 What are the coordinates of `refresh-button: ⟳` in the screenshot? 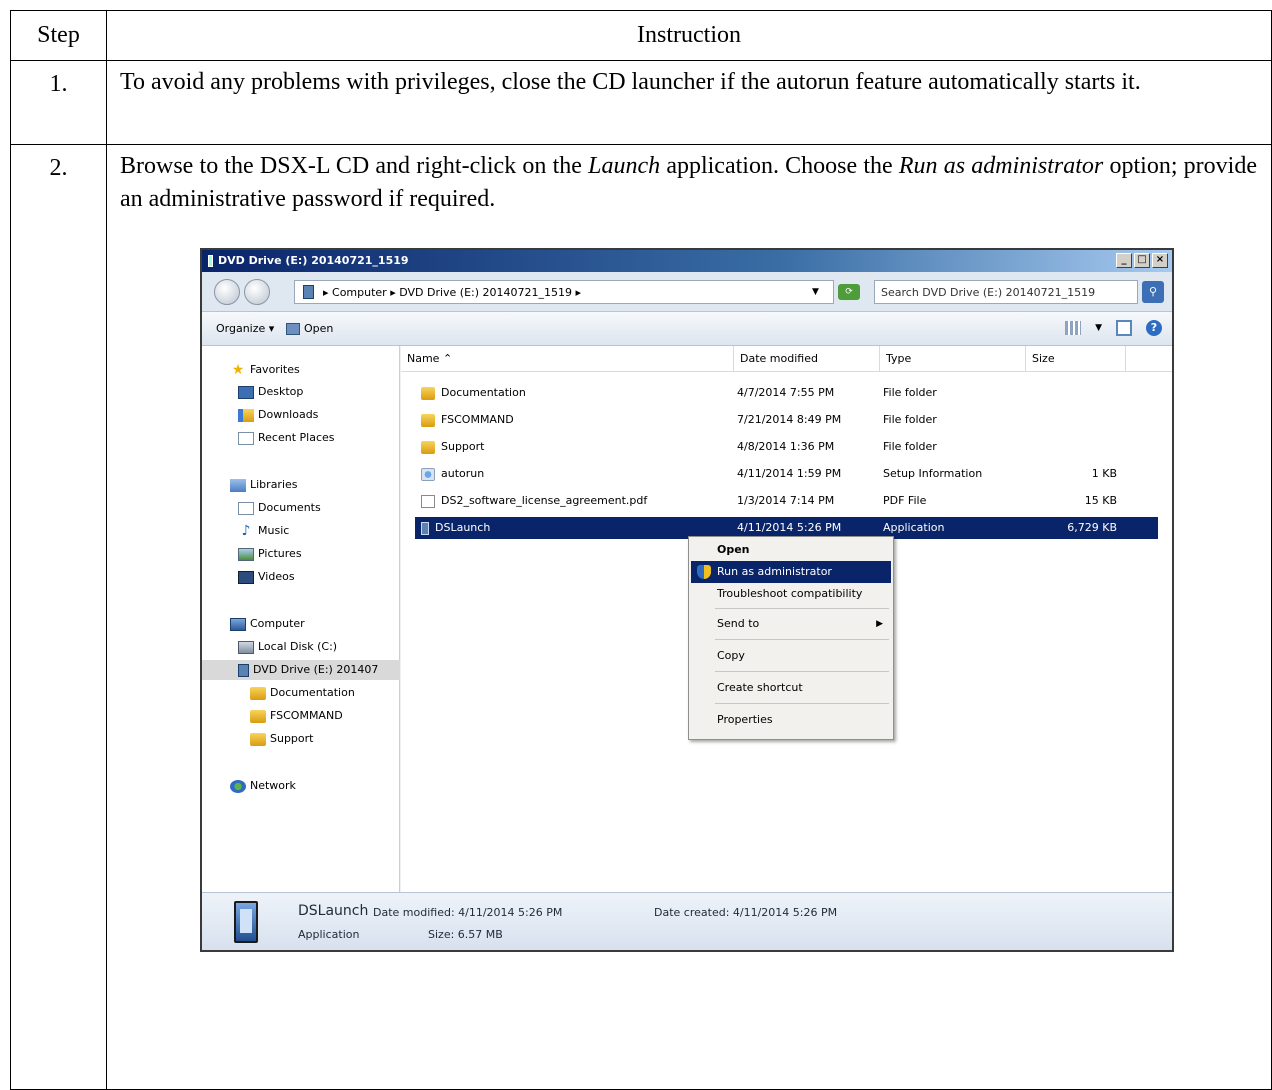 It's located at (849, 292).